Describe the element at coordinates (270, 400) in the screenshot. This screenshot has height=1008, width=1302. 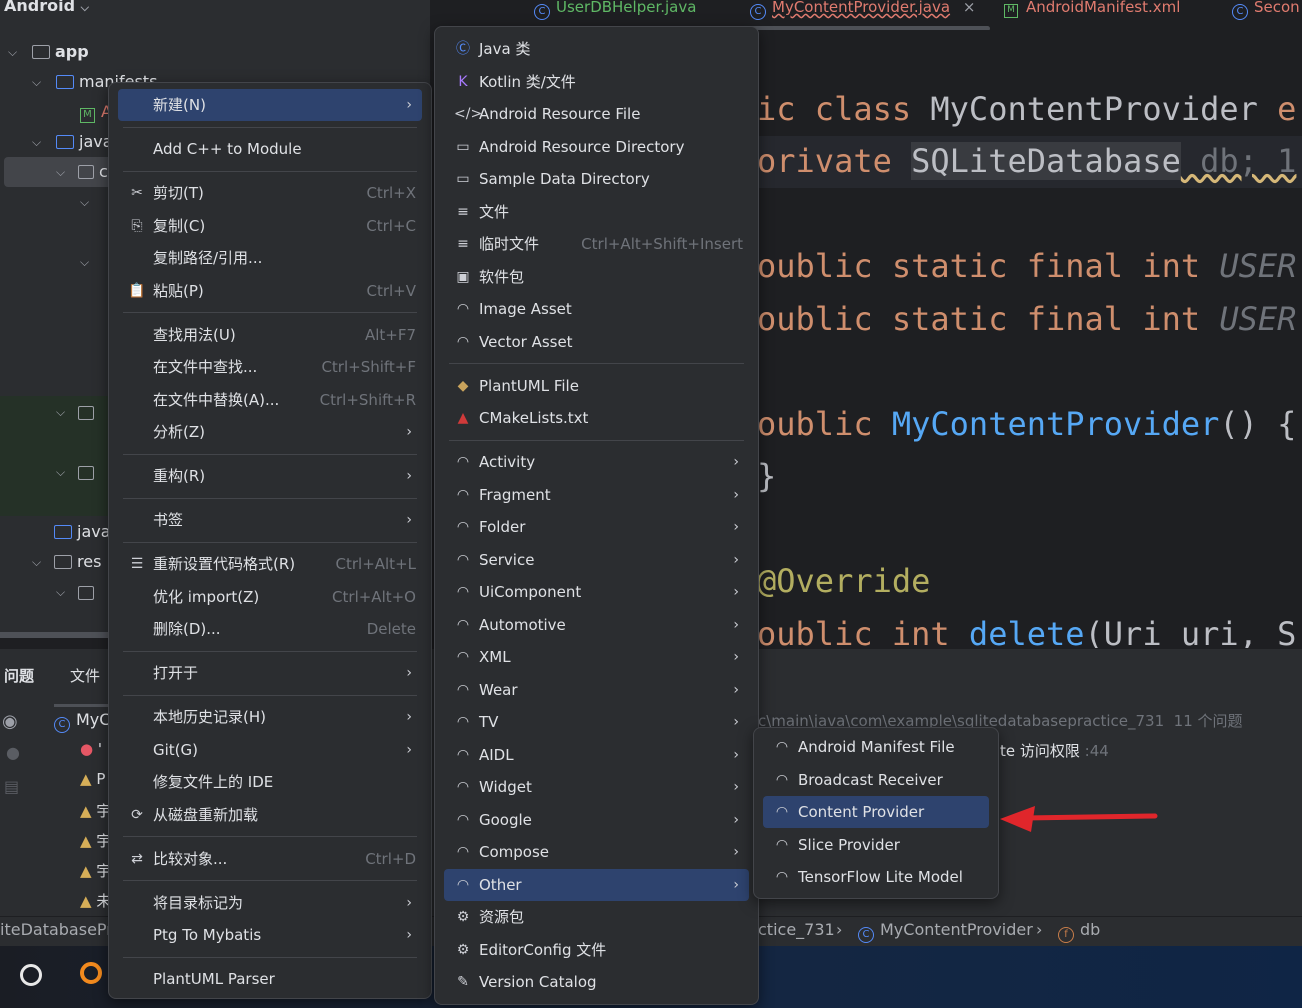
I see `menu-item: 在文件中替换(A)... Ctrl+Shift+R` at that location.